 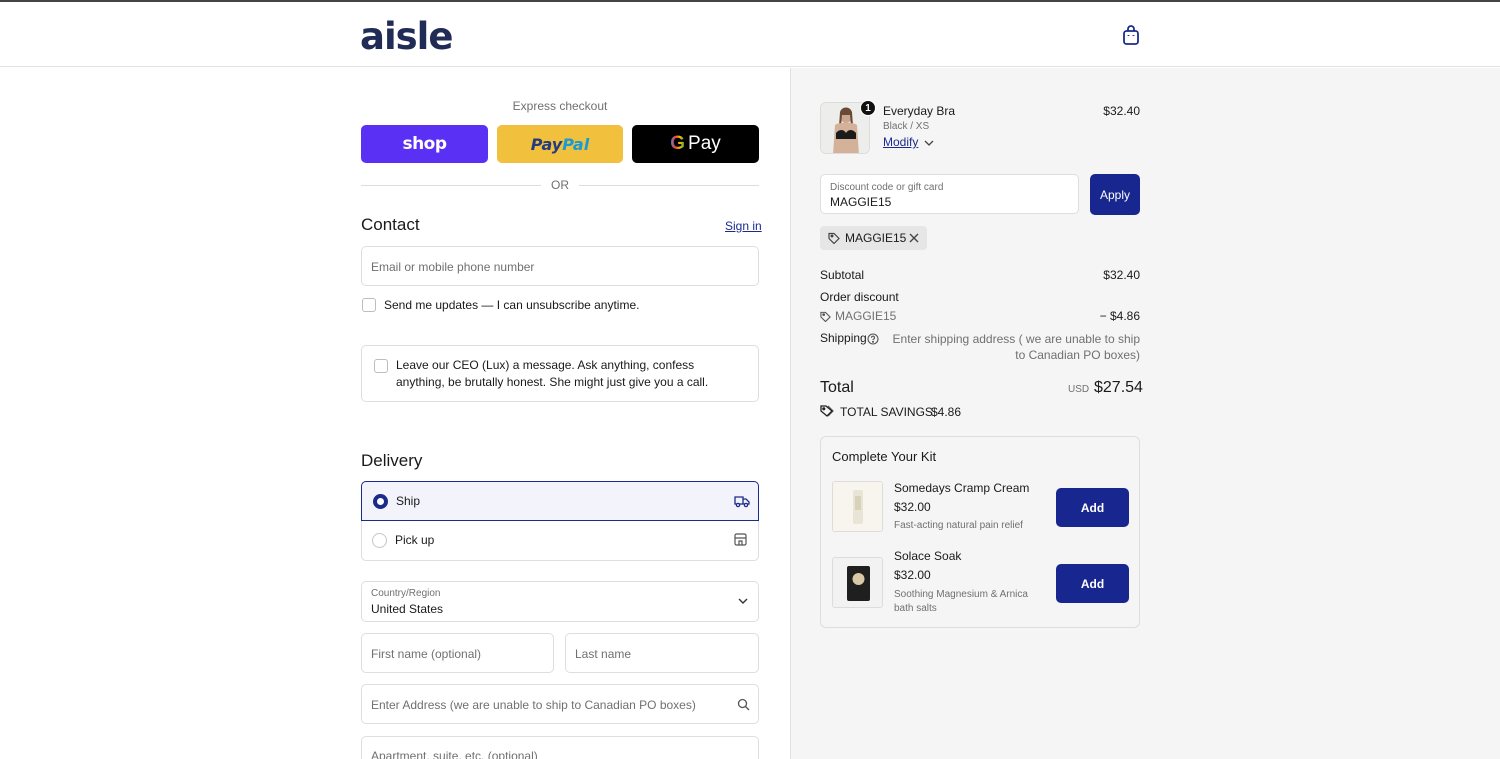 I want to click on order-discount-label: Order discount, so click(x=859, y=297).